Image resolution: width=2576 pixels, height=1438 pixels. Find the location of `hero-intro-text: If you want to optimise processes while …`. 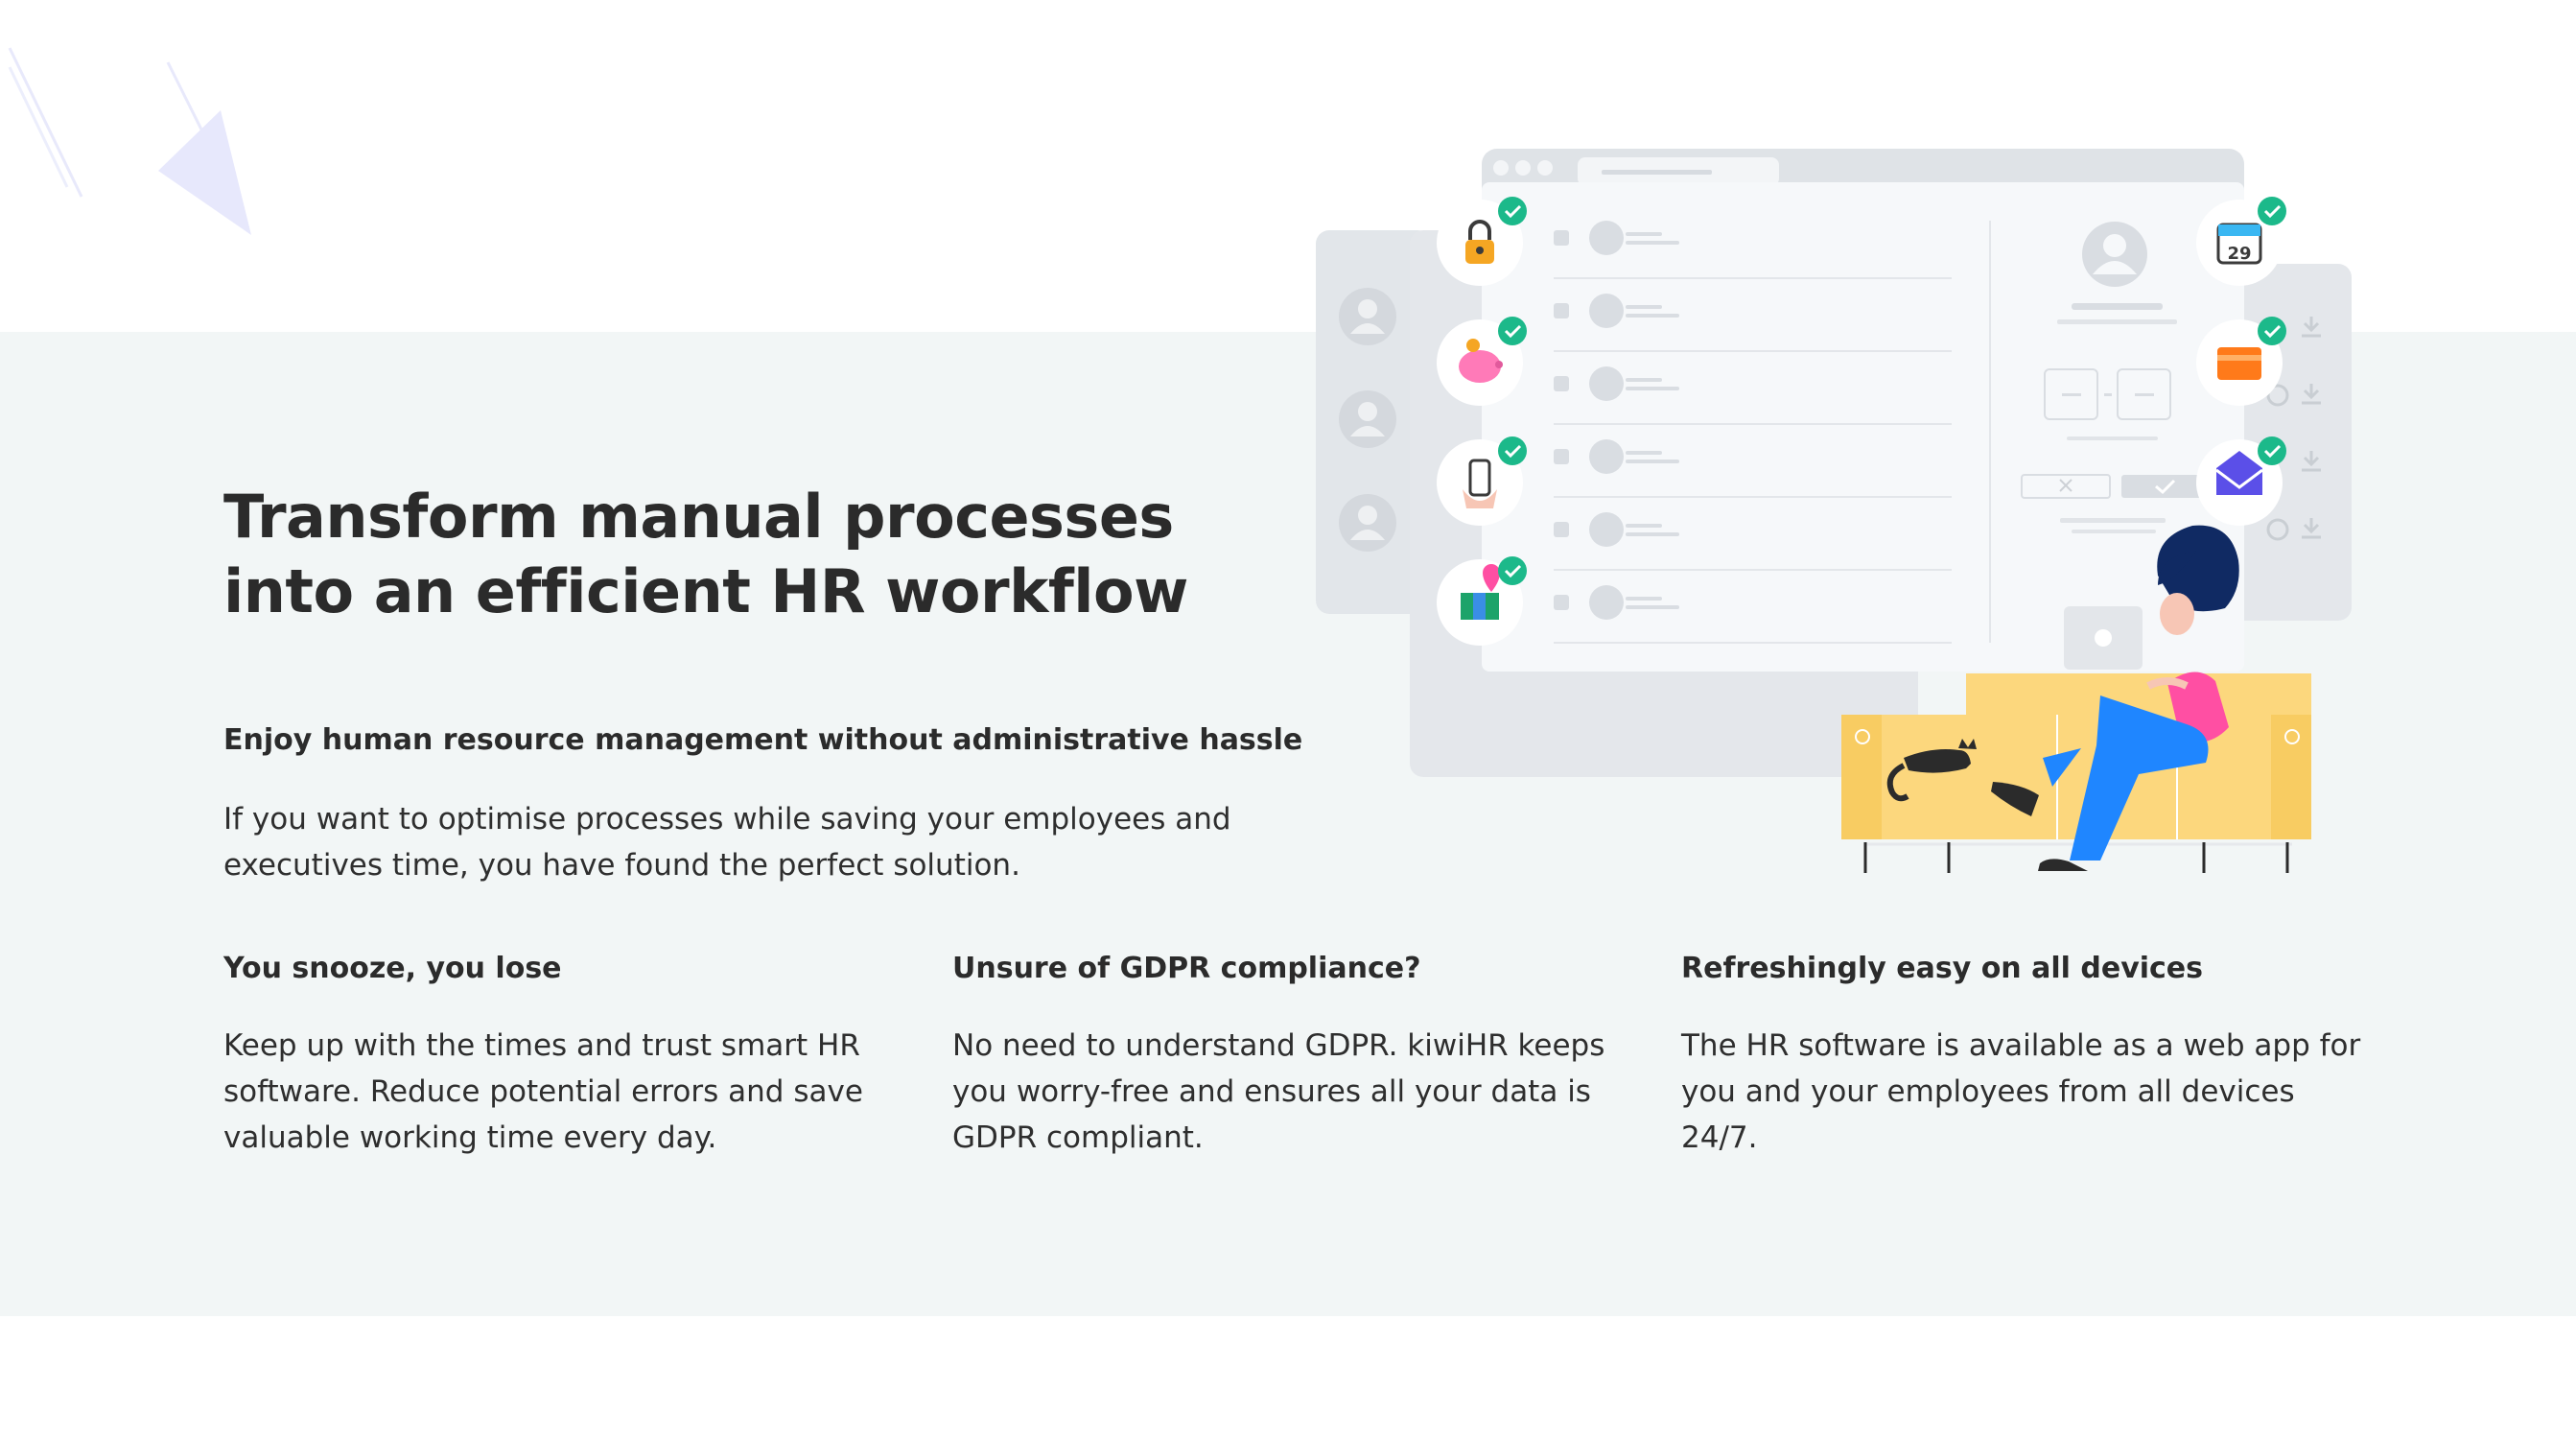

hero-intro-text: If you want to optimise processes while … is located at coordinates (727, 842).